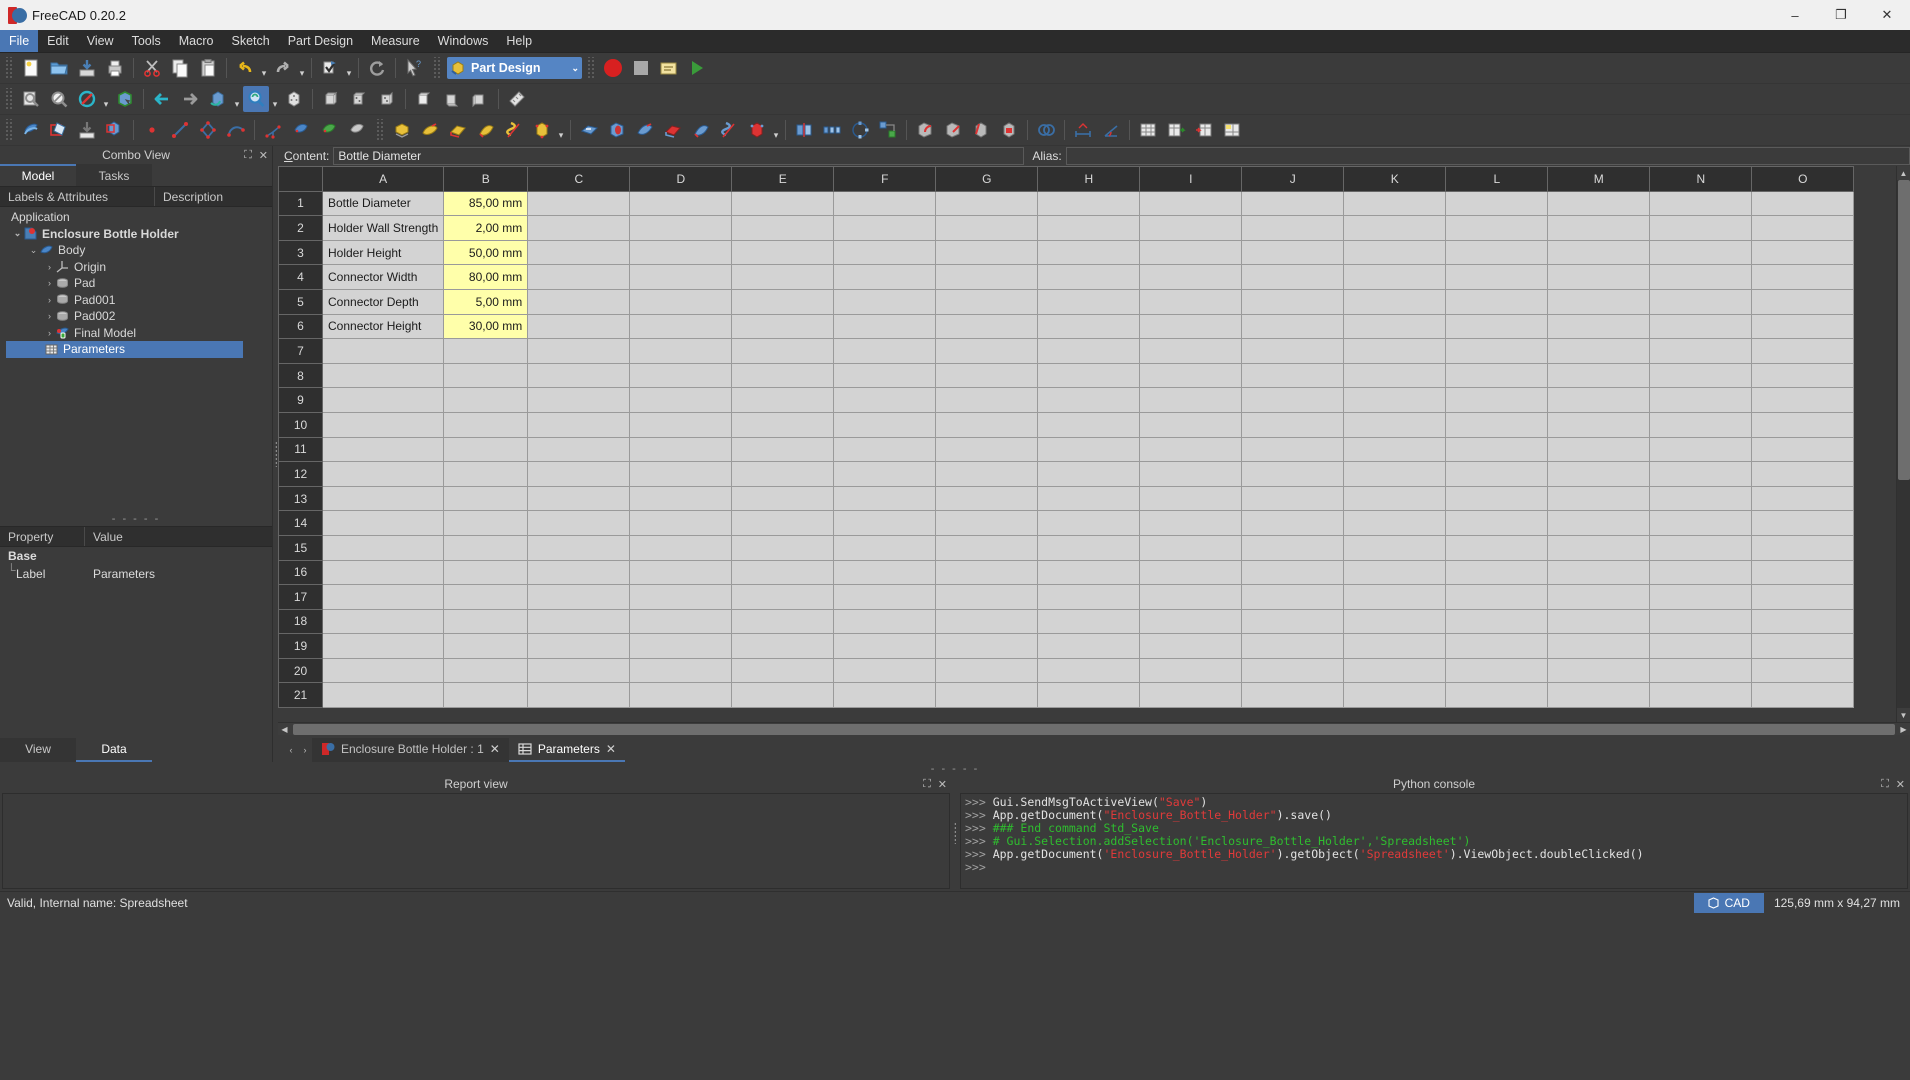 The width and height of the screenshot is (1910, 1080). Describe the element at coordinates (1191, 670) in the screenshot. I see `cell-I20` at that location.